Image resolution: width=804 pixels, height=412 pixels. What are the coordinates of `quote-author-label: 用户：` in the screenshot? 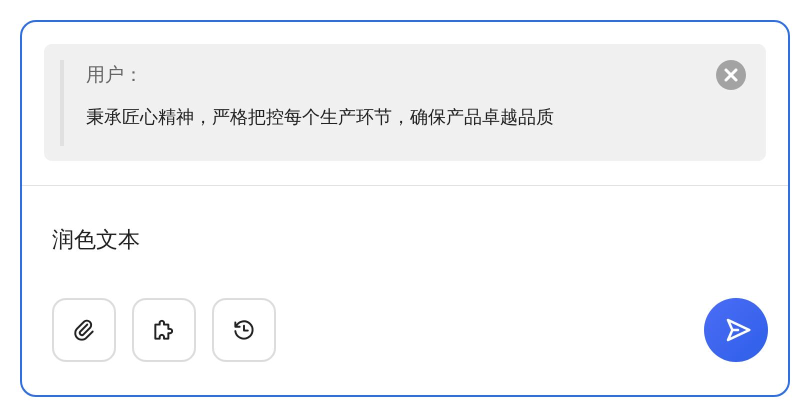 It's located at (115, 75).